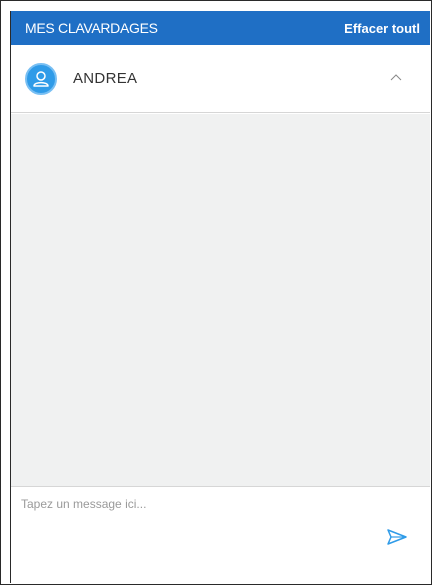  I want to click on chevron-up-icon, so click(396, 77).